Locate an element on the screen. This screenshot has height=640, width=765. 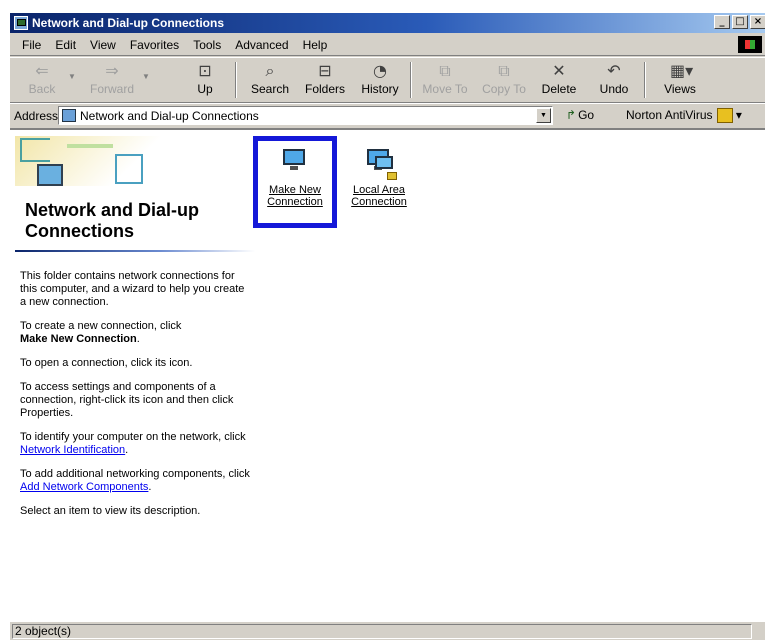
network-identification-link: Network Identification is located at coordinates (72, 450).